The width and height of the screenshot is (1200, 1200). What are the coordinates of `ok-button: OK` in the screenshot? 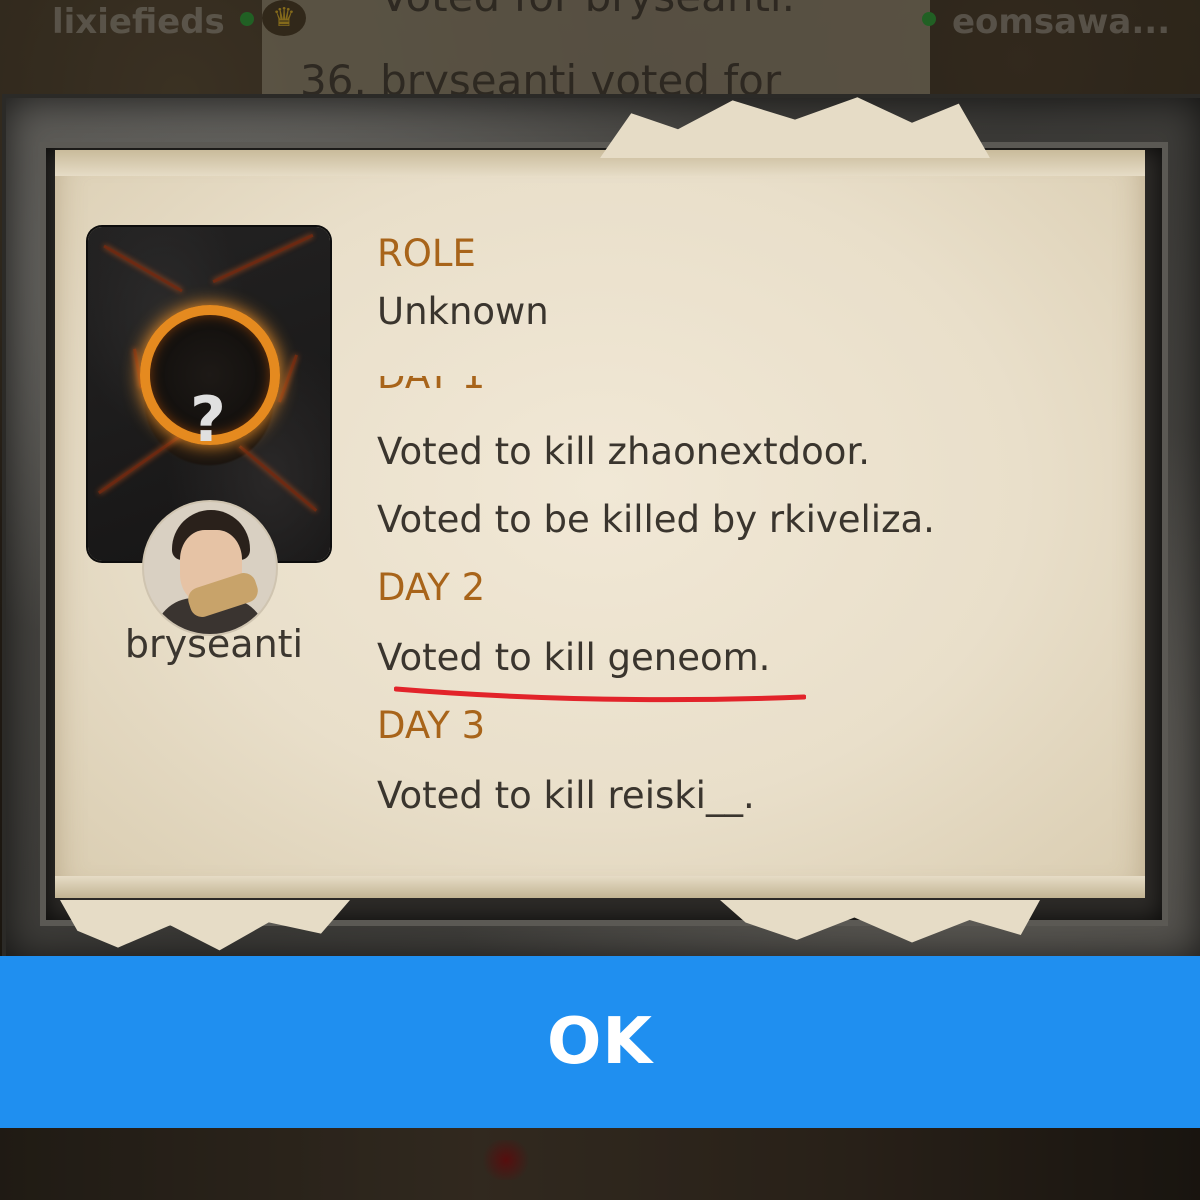 It's located at (600, 1042).